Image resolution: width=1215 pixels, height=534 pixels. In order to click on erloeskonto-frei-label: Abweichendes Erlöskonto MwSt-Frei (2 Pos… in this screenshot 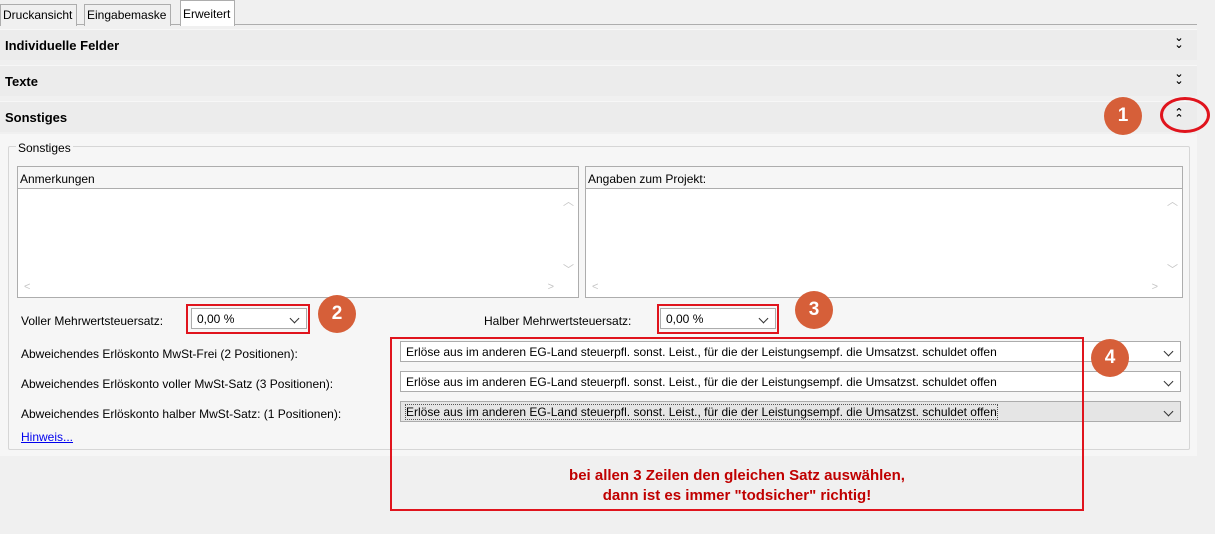, I will do `click(159, 354)`.